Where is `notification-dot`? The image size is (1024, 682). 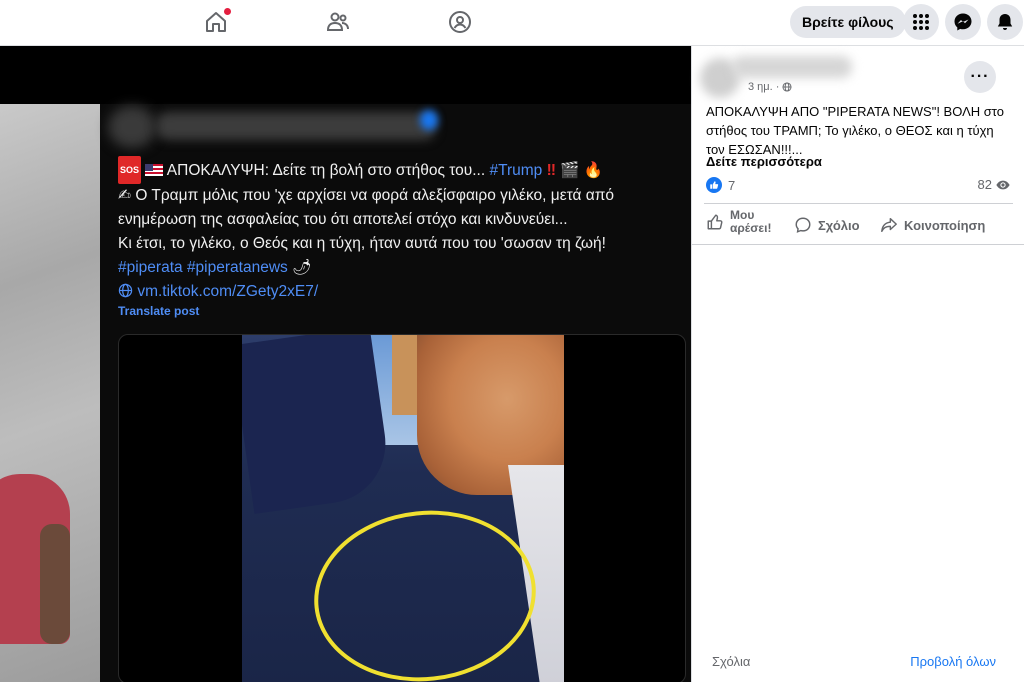 notification-dot is located at coordinates (227, 11).